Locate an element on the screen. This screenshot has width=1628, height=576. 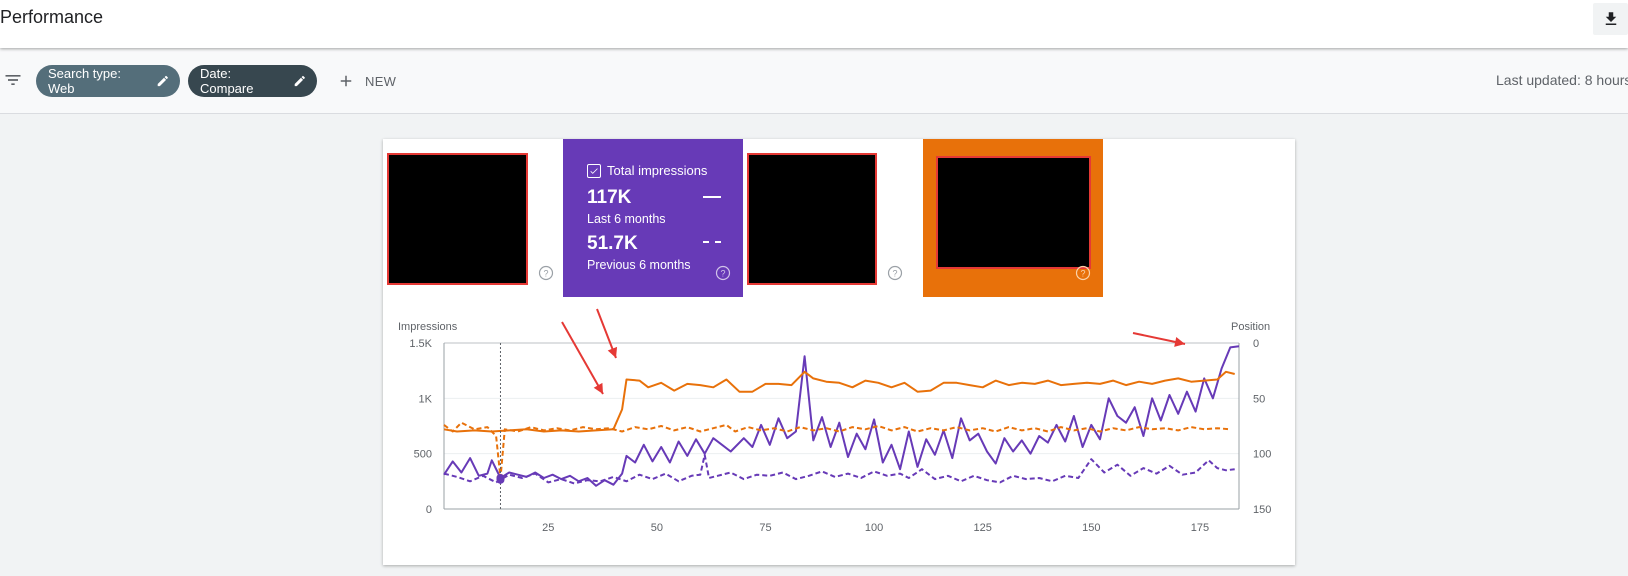
metric-tile-ctr: ? is located at coordinates (833, 218).